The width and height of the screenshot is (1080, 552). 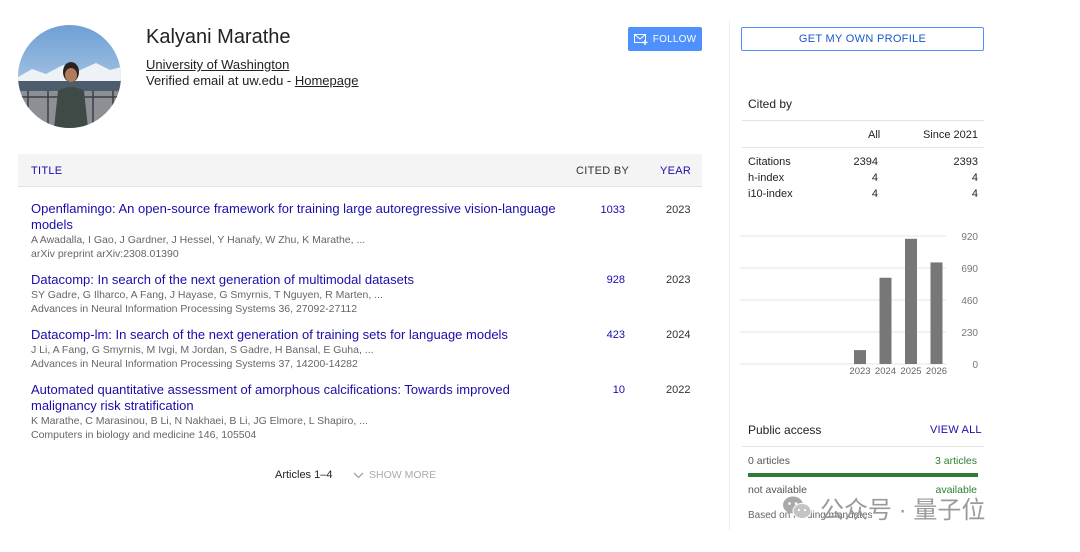 What do you see at coordinates (304, 475) in the screenshot?
I see `articles-count: Articles 1–4` at bounding box center [304, 475].